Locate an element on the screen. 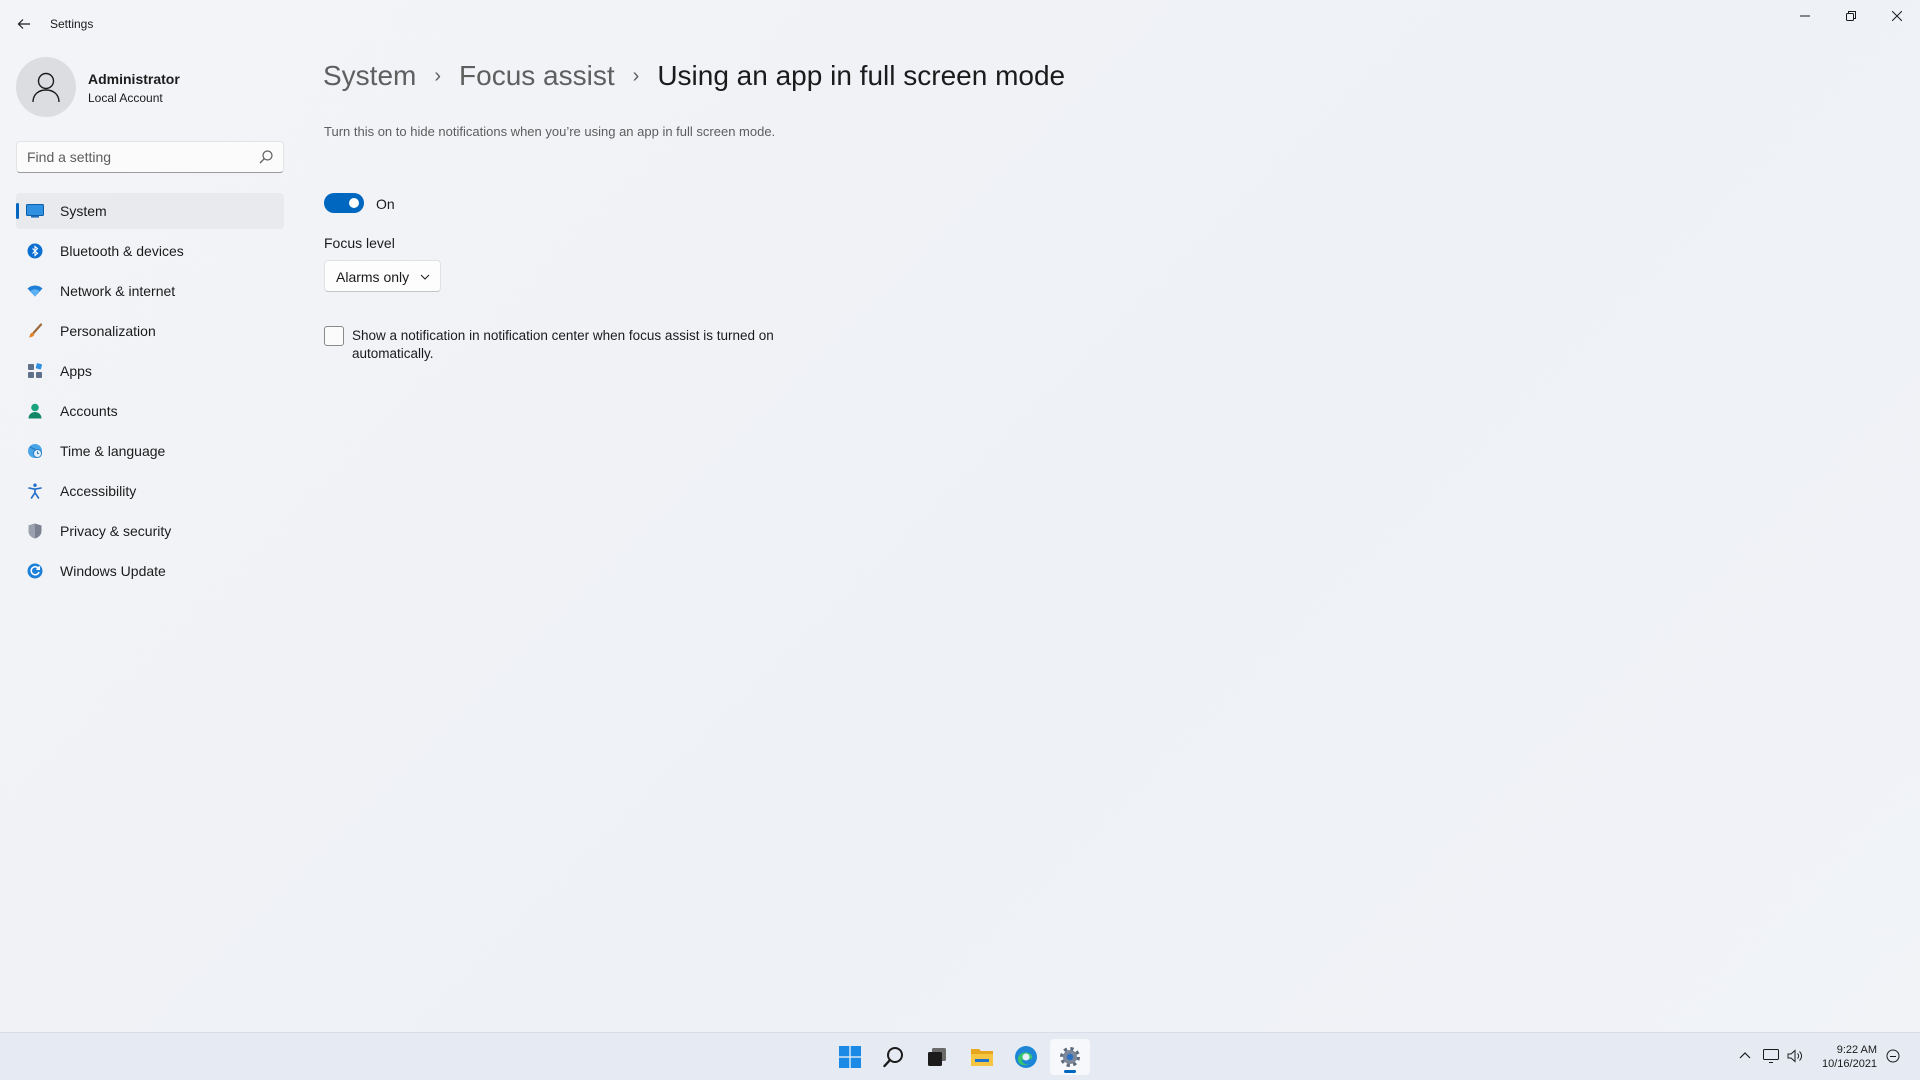 This screenshot has height=1080, width=1920. edge-button is located at coordinates (1026, 1057).